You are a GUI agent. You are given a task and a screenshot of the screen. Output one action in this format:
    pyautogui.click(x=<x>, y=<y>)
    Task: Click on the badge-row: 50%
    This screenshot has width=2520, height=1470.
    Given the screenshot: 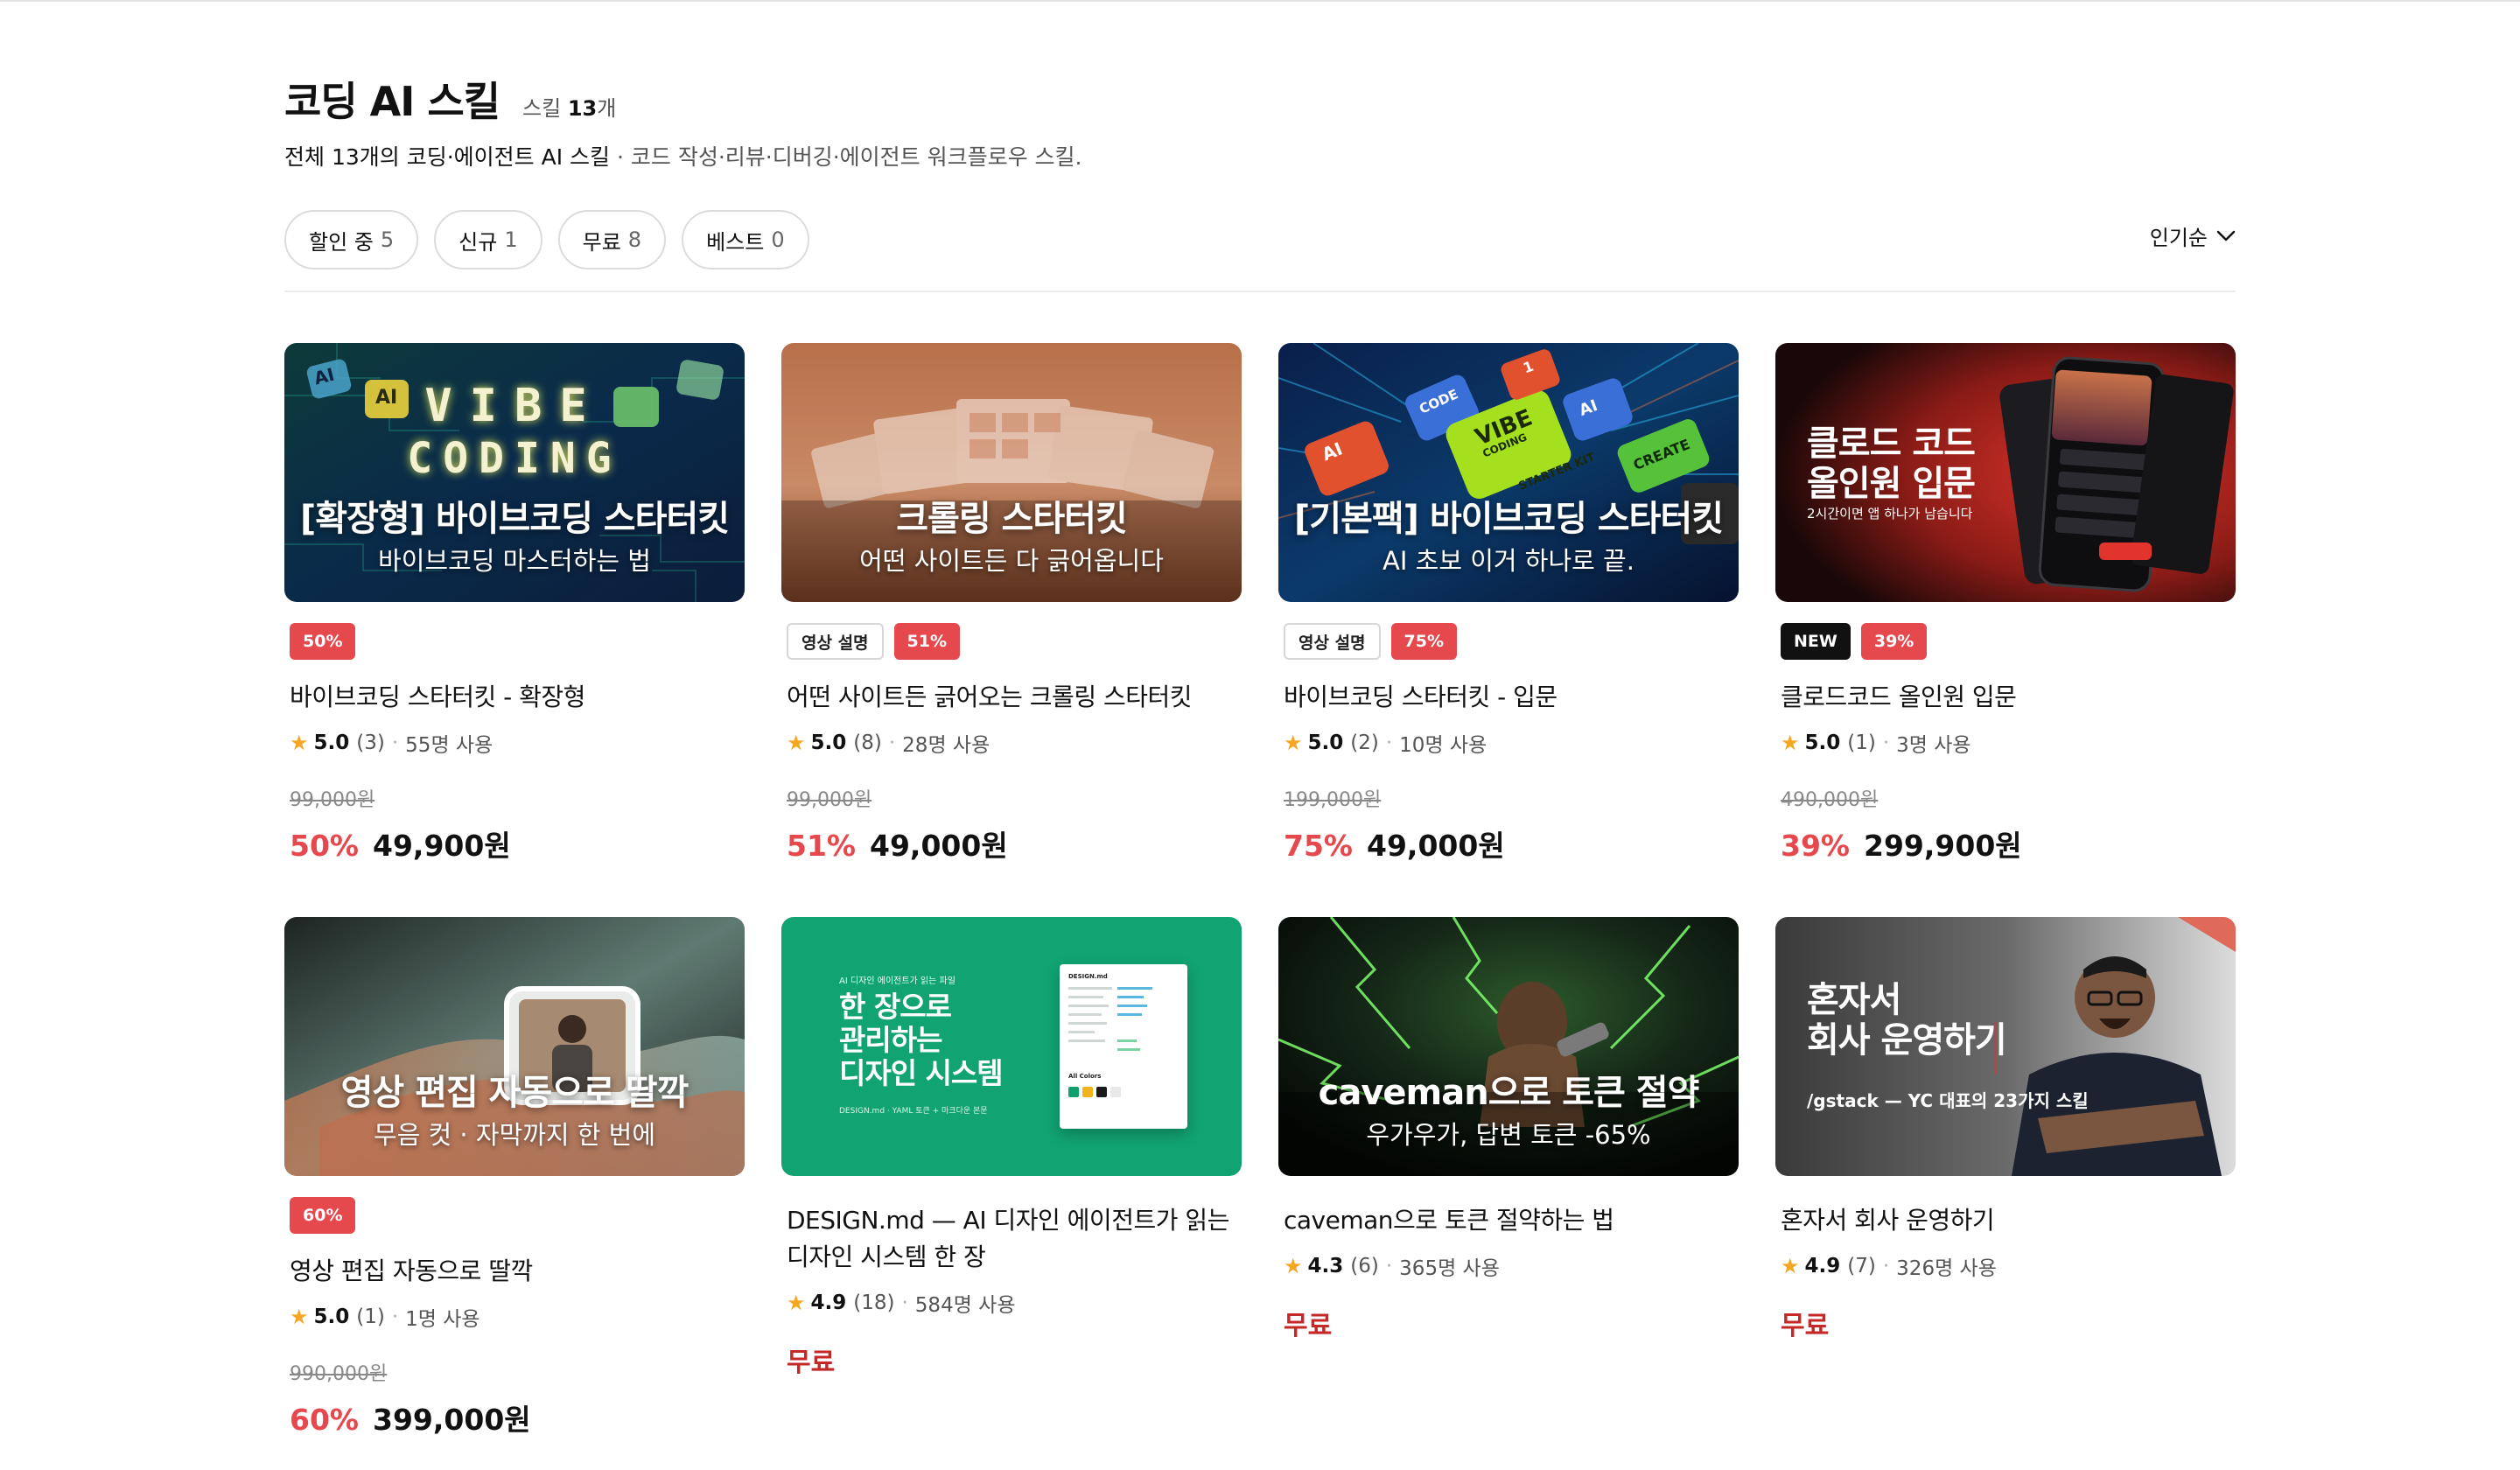 What is the action you would take?
    pyautogui.click(x=517, y=641)
    